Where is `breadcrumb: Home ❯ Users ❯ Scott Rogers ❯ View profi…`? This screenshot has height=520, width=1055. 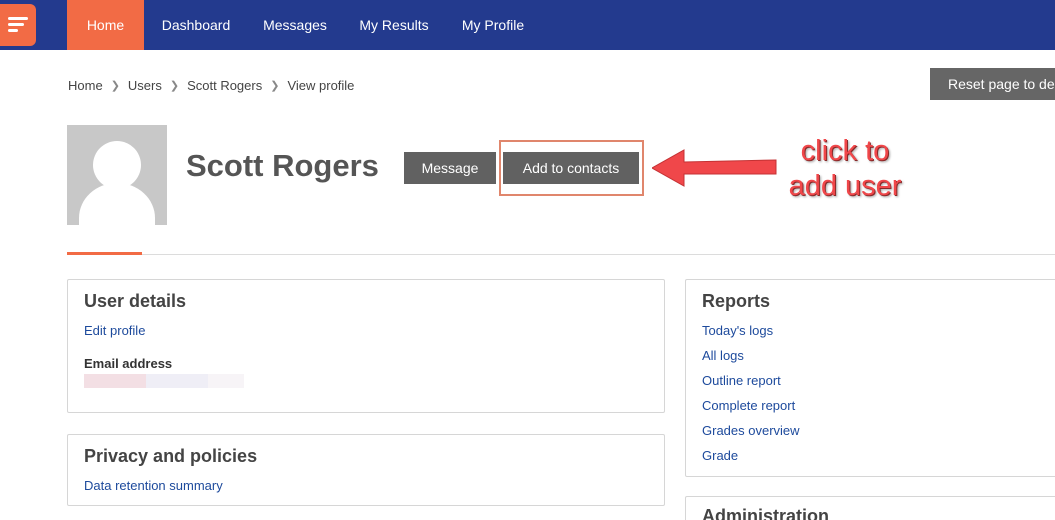 breadcrumb: Home ❯ Users ❯ Scott Rogers ❯ View profi… is located at coordinates (211, 85).